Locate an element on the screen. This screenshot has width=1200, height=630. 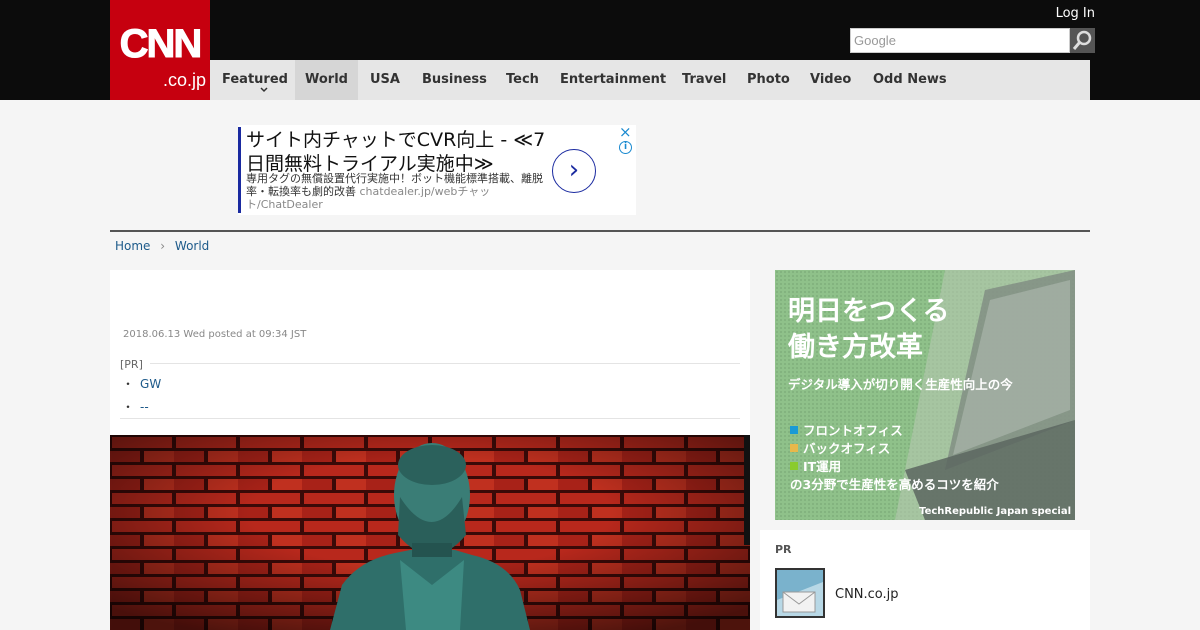
search-button is located at coordinates (1082, 40).